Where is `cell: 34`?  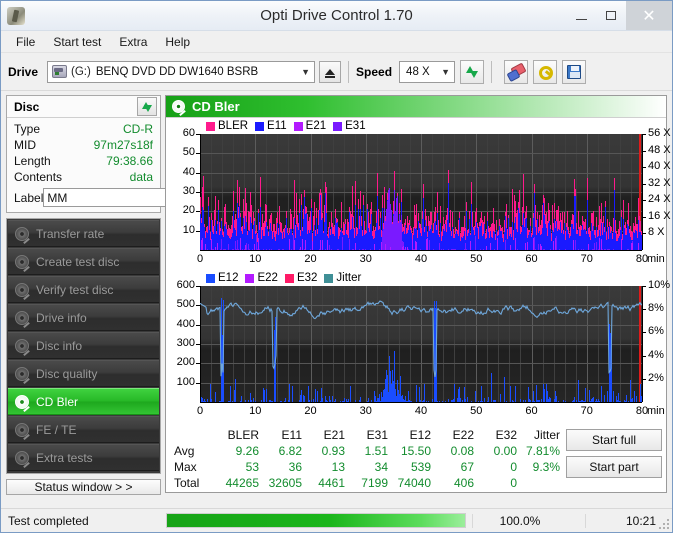
cell: 34 is located at coordinates (381, 467).